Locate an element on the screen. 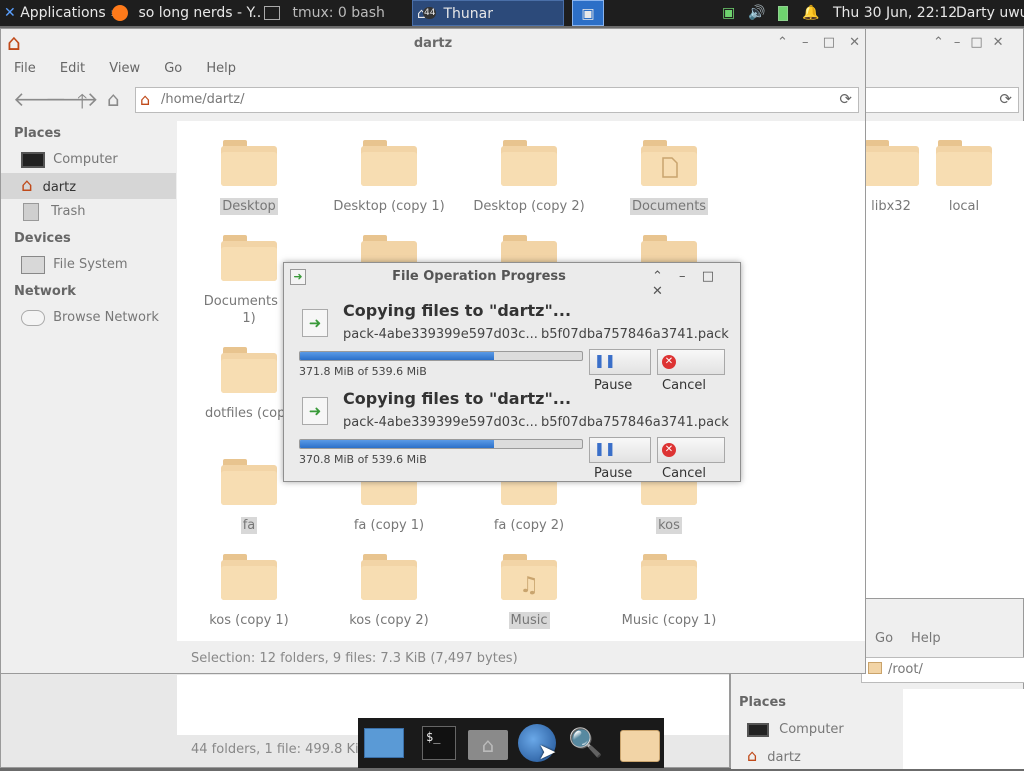  folder-desktop-copy-2: Desktop (copy 2) is located at coordinates (529, 176).